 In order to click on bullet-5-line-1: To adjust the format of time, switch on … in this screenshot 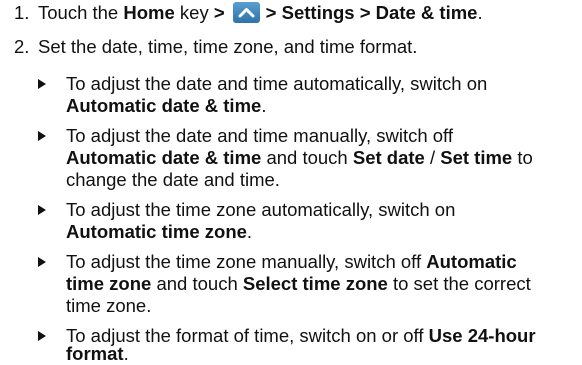, I will do `click(301, 335)`.